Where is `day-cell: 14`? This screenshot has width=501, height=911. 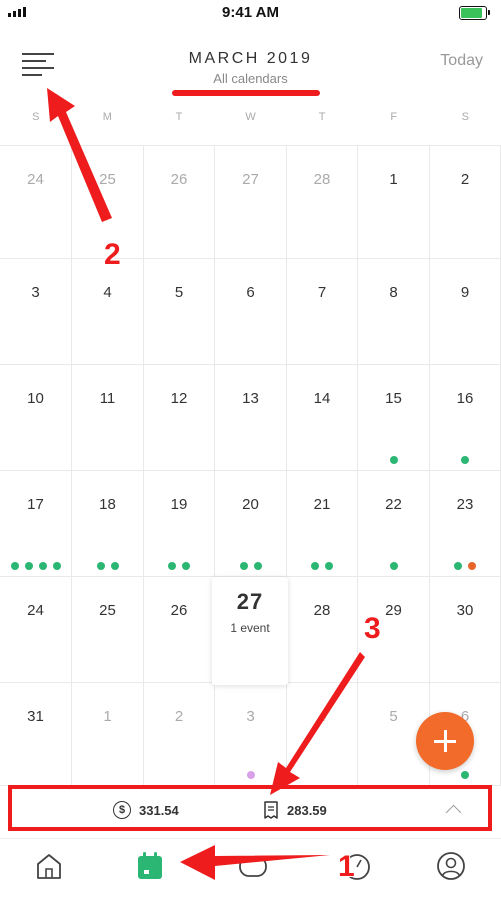 day-cell: 14 is located at coordinates (322, 418).